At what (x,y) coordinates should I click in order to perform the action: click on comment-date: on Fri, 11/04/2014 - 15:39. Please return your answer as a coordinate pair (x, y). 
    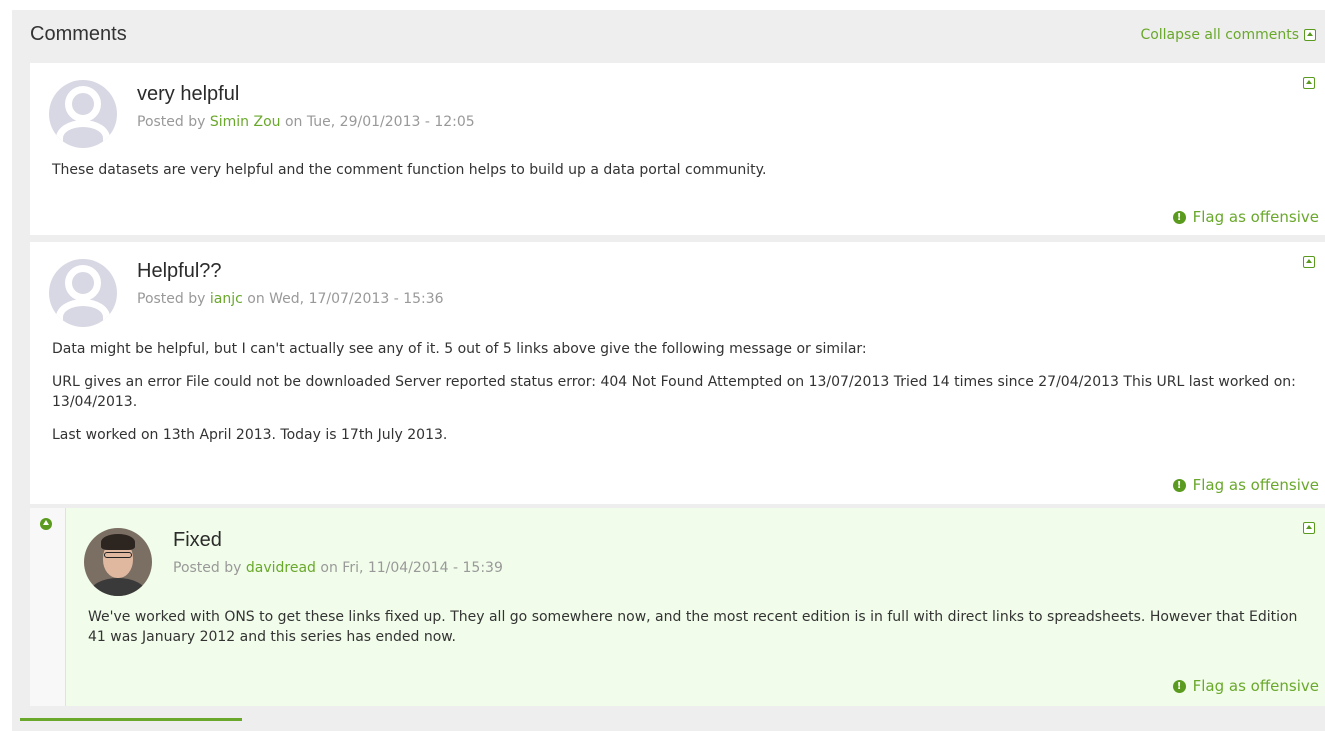
    Looking at the image, I should click on (411, 568).